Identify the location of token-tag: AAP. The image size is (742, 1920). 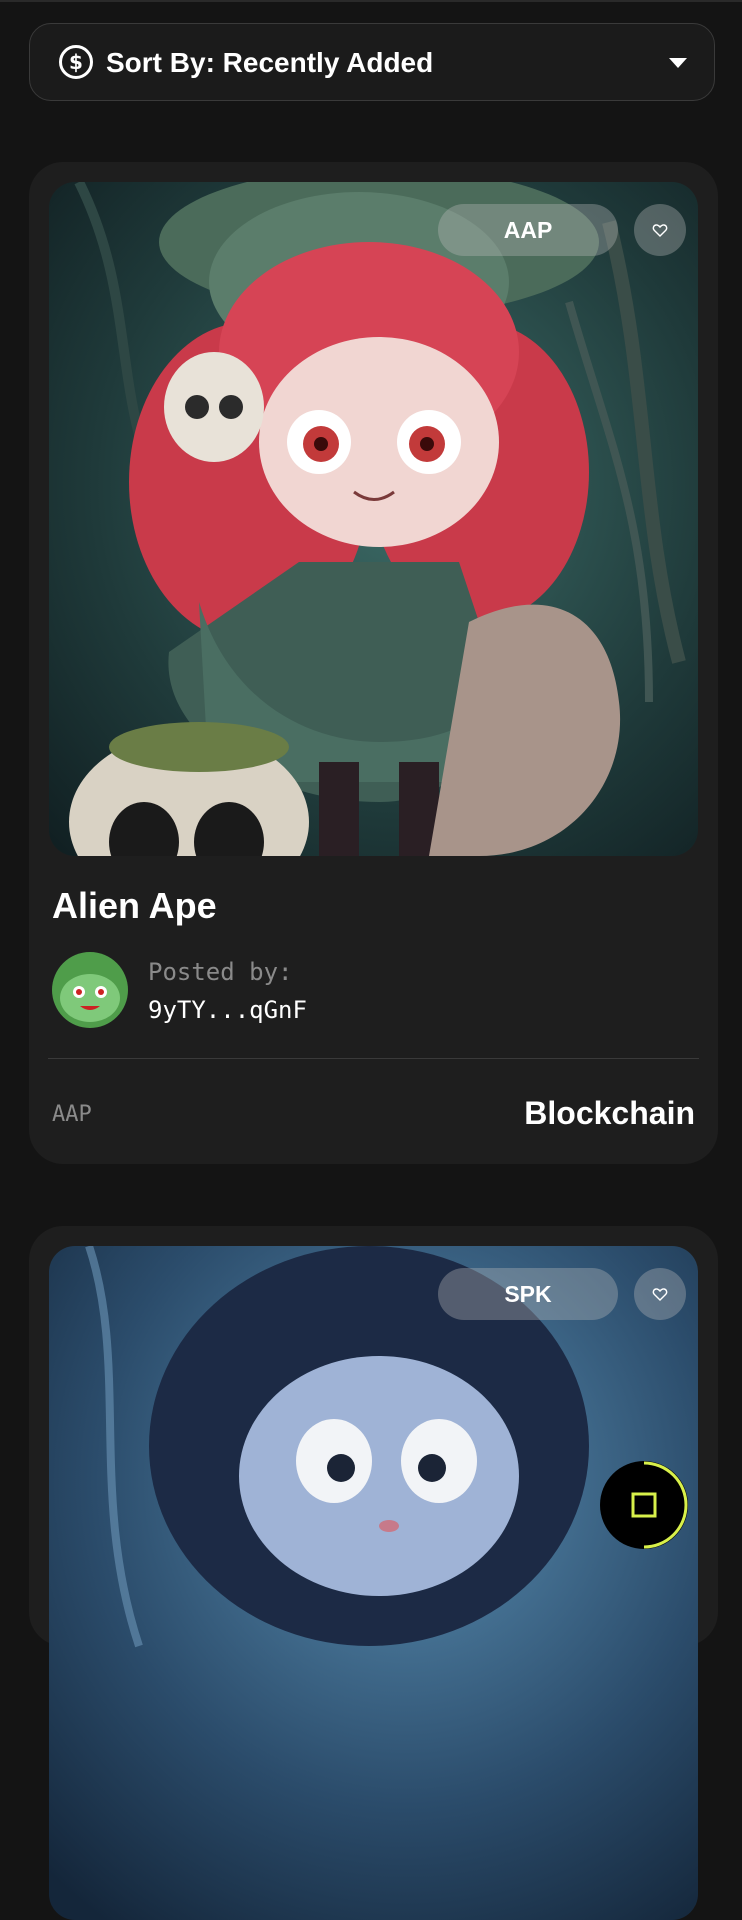
(528, 230).